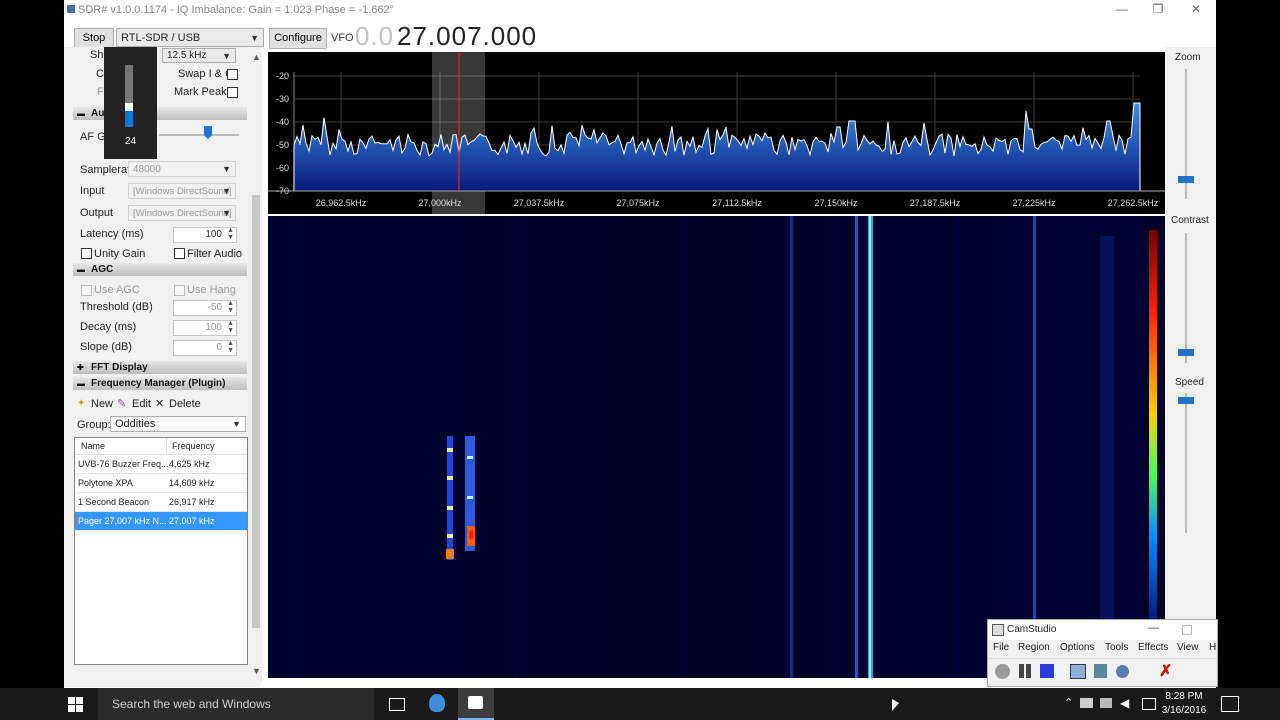 The height and width of the screenshot is (720, 1280). I want to click on active-app-taskbar-button, so click(476, 704).